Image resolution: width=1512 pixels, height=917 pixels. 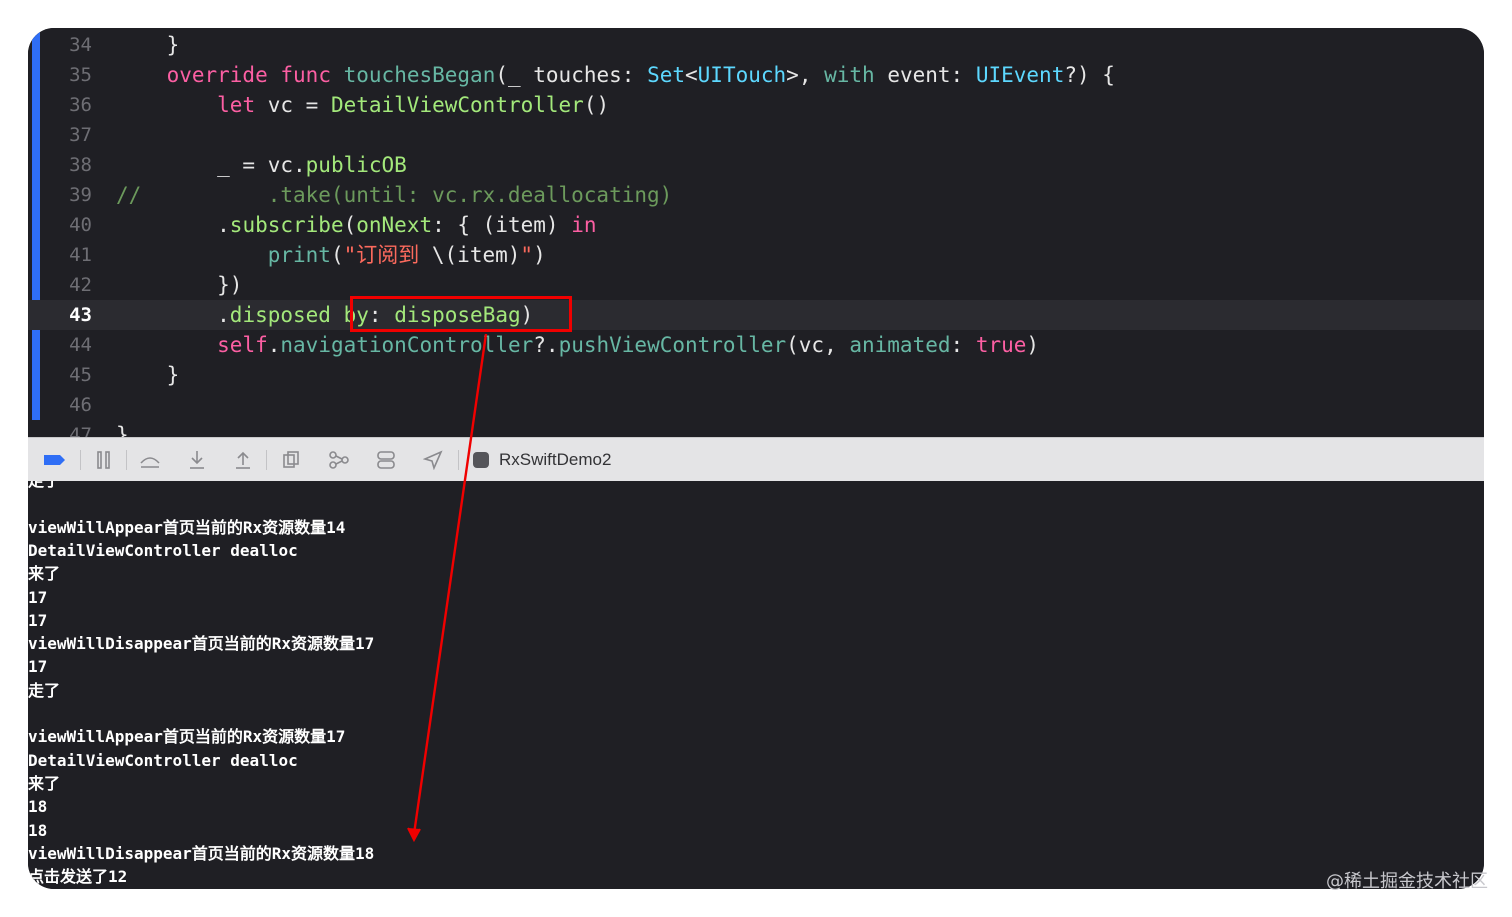 I want to click on code-token: : { (item), so click(x=502, y=225).